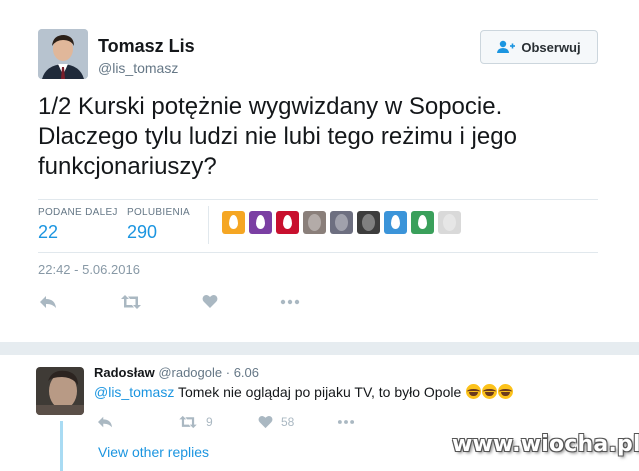 This screenshot has width=639, height=471. I want to click on reply-avatar-image, so click(60, 391).